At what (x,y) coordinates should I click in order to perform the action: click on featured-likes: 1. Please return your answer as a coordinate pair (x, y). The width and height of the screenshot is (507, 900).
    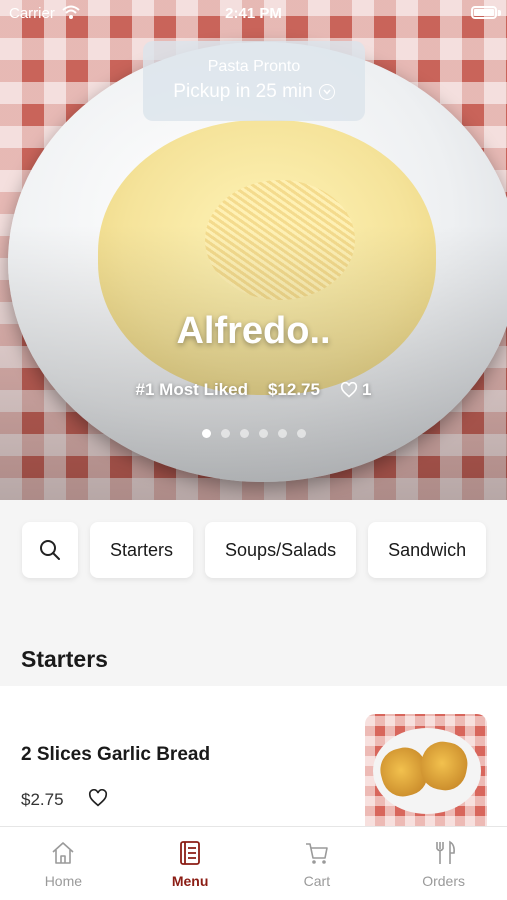
    Looking at the image, I should click on (355, 390).